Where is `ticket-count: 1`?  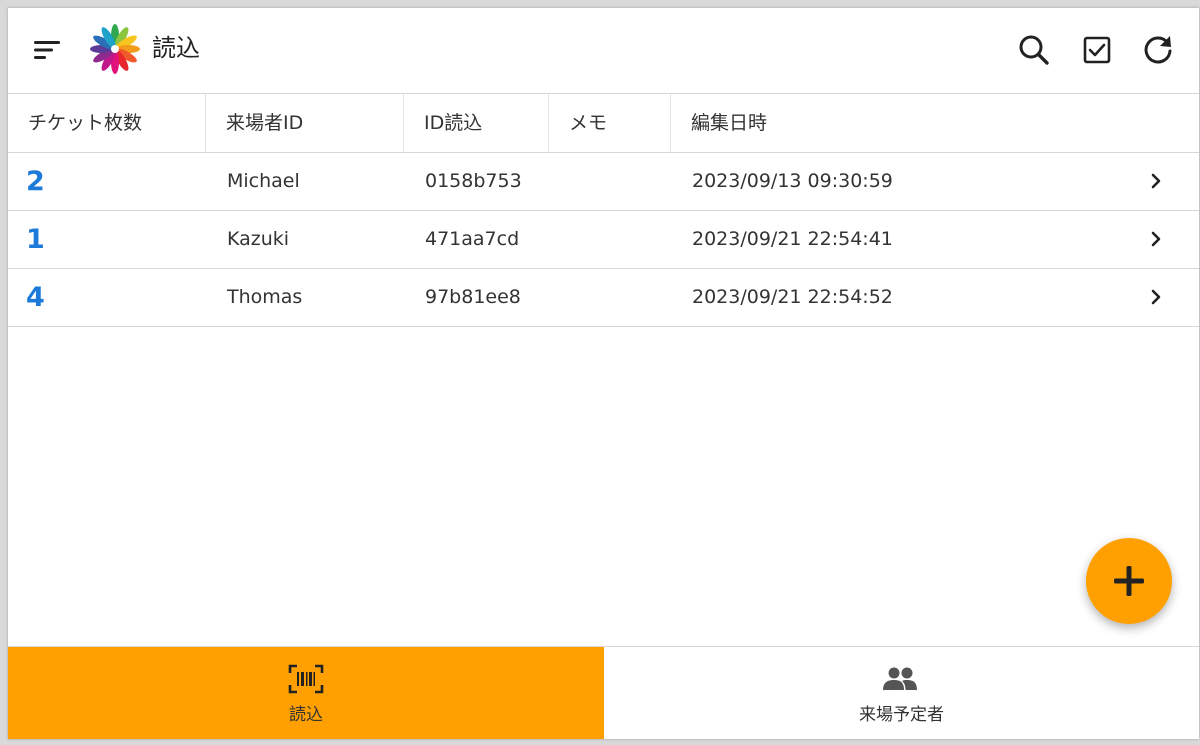
ticket-count: 1 is located at coordinates (35, 239).